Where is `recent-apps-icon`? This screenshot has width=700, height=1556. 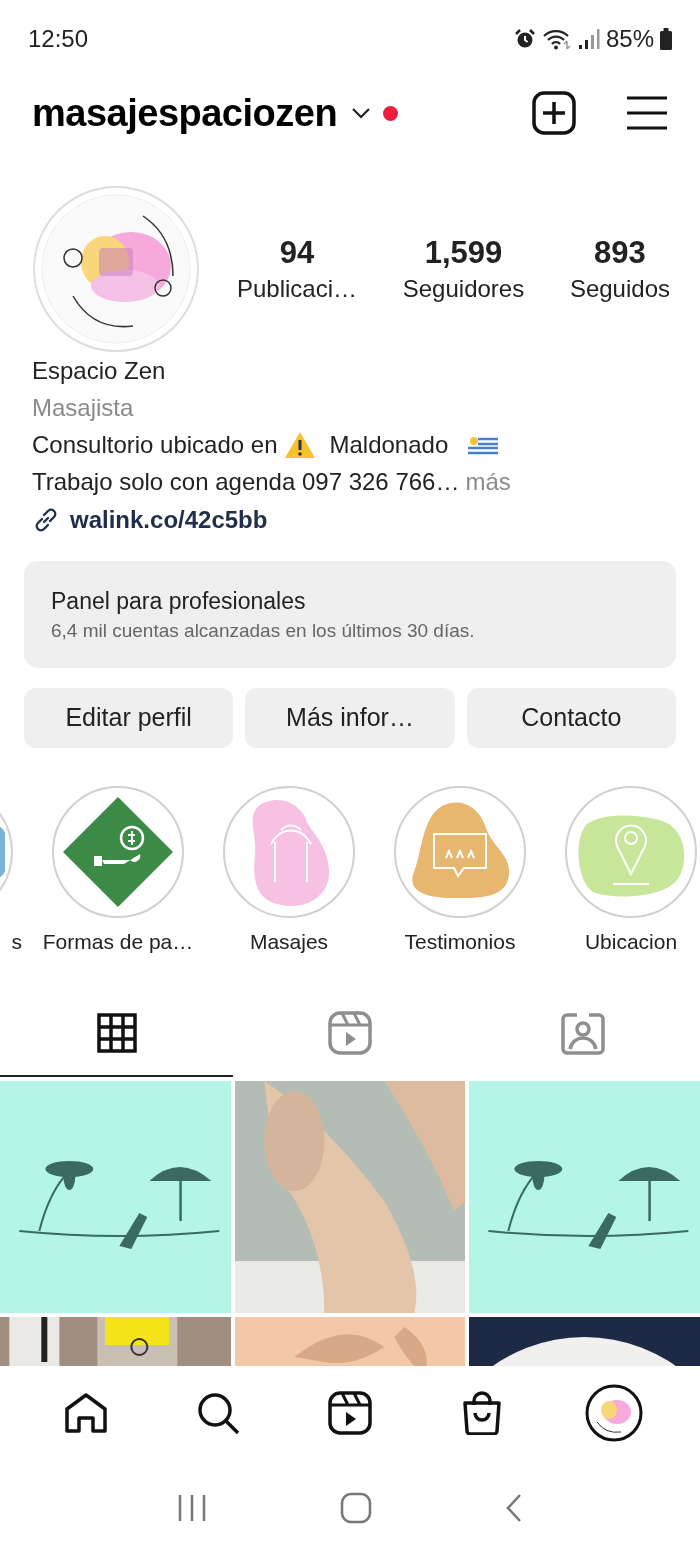 recent-apps-icon is located at coordinates (191, 1508).